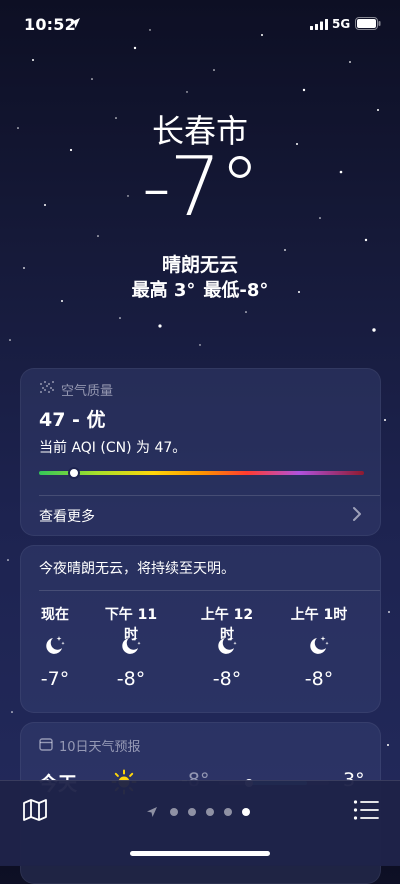 Image resolution: width=400 pixels, height=884 pixels. I want to click on hour-item: 上午 1时 -8°, so click(319, 647).